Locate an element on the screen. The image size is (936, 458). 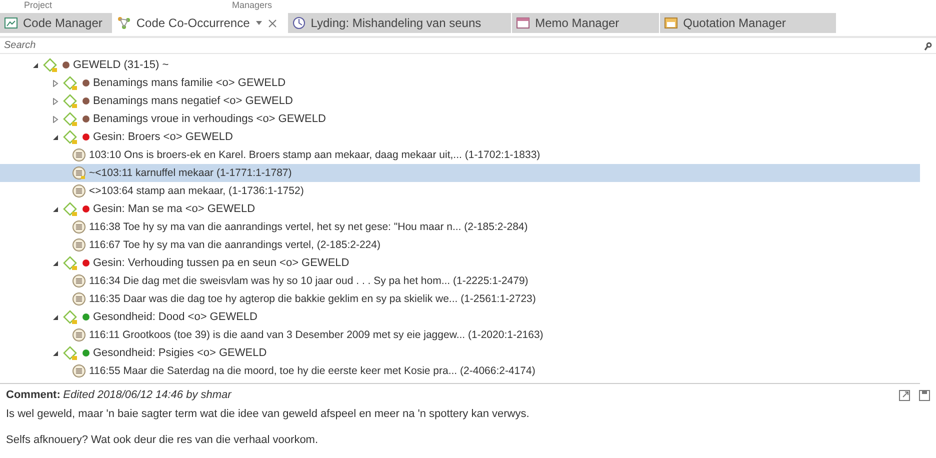
code-label: GEWELD (31-15) ~ is located at coordinates (121, 65).